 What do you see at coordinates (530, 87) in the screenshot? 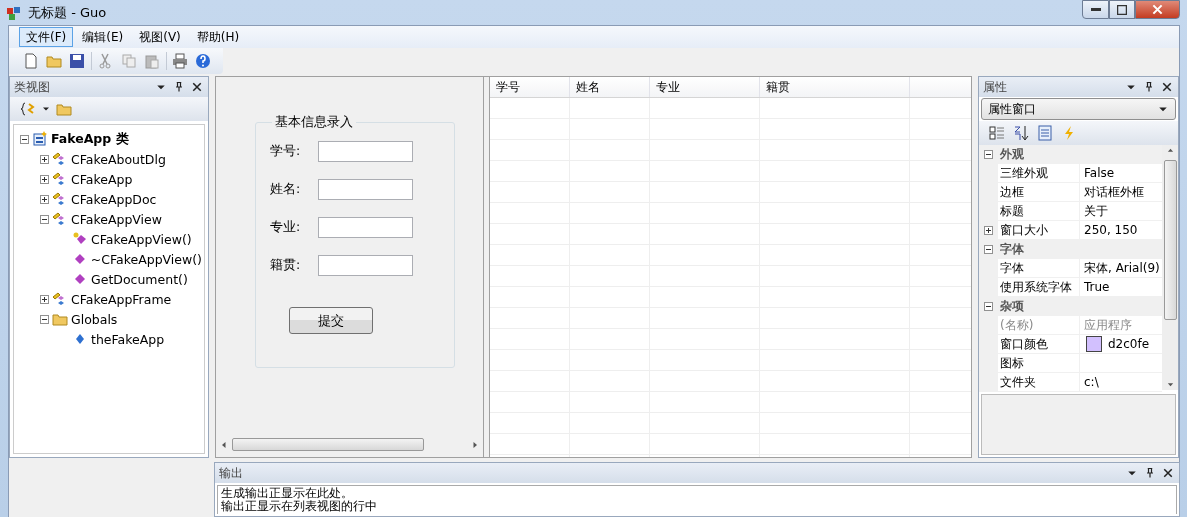
I see `column-header: 学号` at bounding box center [530, 87].